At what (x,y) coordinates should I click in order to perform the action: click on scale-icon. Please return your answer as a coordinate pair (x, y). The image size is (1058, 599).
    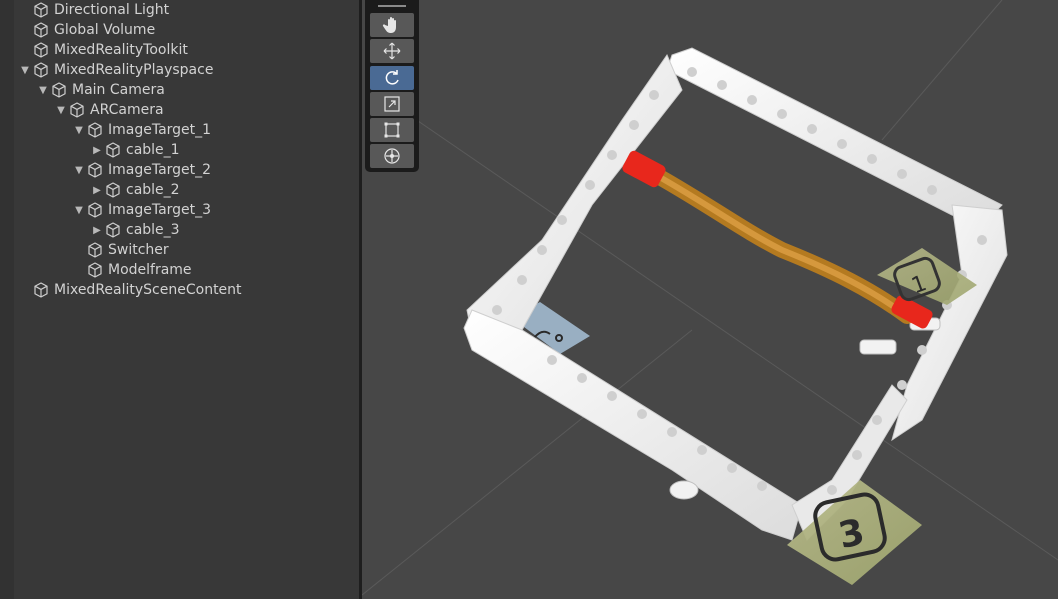
    Looking at the image, I should click on (392, 104).